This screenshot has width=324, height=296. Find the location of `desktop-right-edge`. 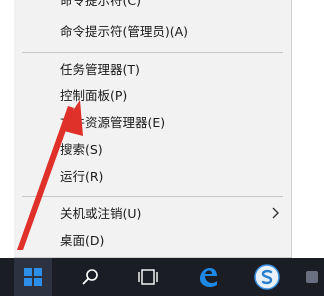

desktop-right-edge is located at coordinates (309, 130).